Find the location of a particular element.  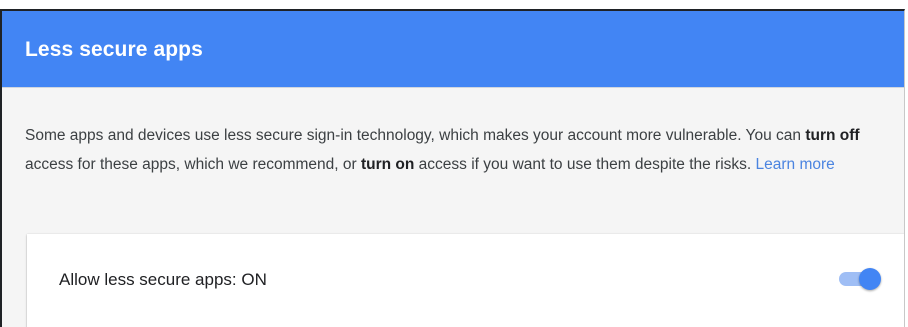

page-title: Less secure apps is located at coordinates (114, 49).